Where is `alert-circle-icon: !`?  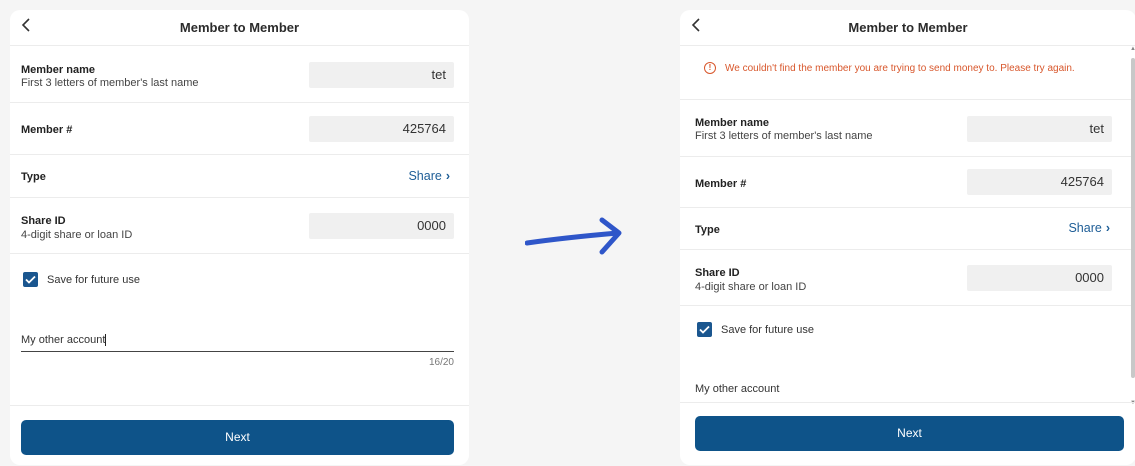
alert-circle-icon: ! is located at coordinates (710, 68).